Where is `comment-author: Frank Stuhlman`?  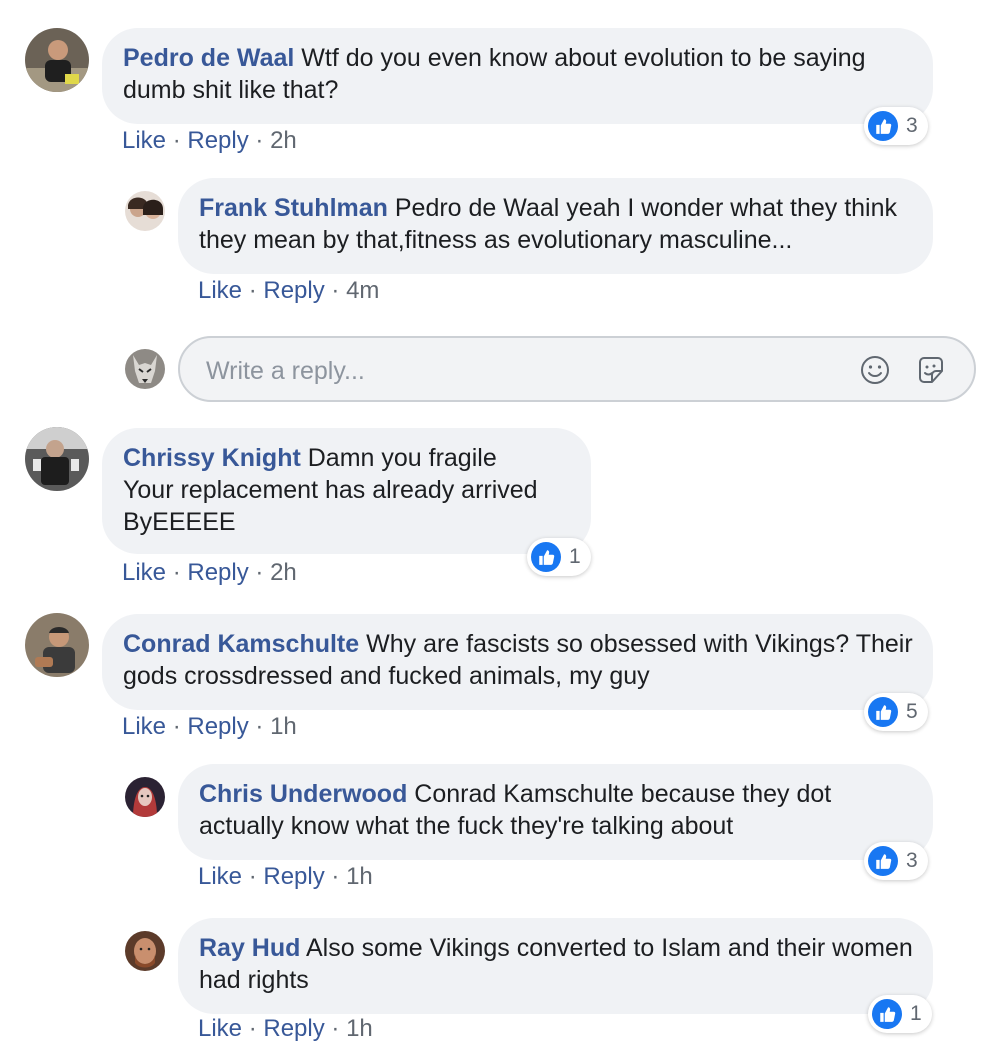
comment-author: Frank Stuhlman is located at coordinates (293, 208).